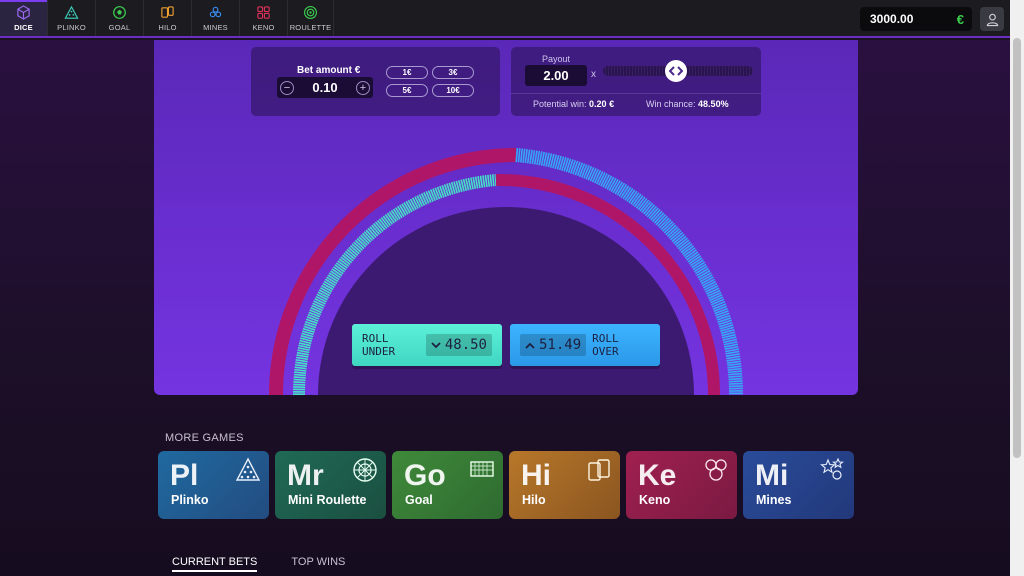  What do you see at coordinates (215, 27) in the screenshot?
I see `nav-label: MINES` at bounding box center [215, 27].